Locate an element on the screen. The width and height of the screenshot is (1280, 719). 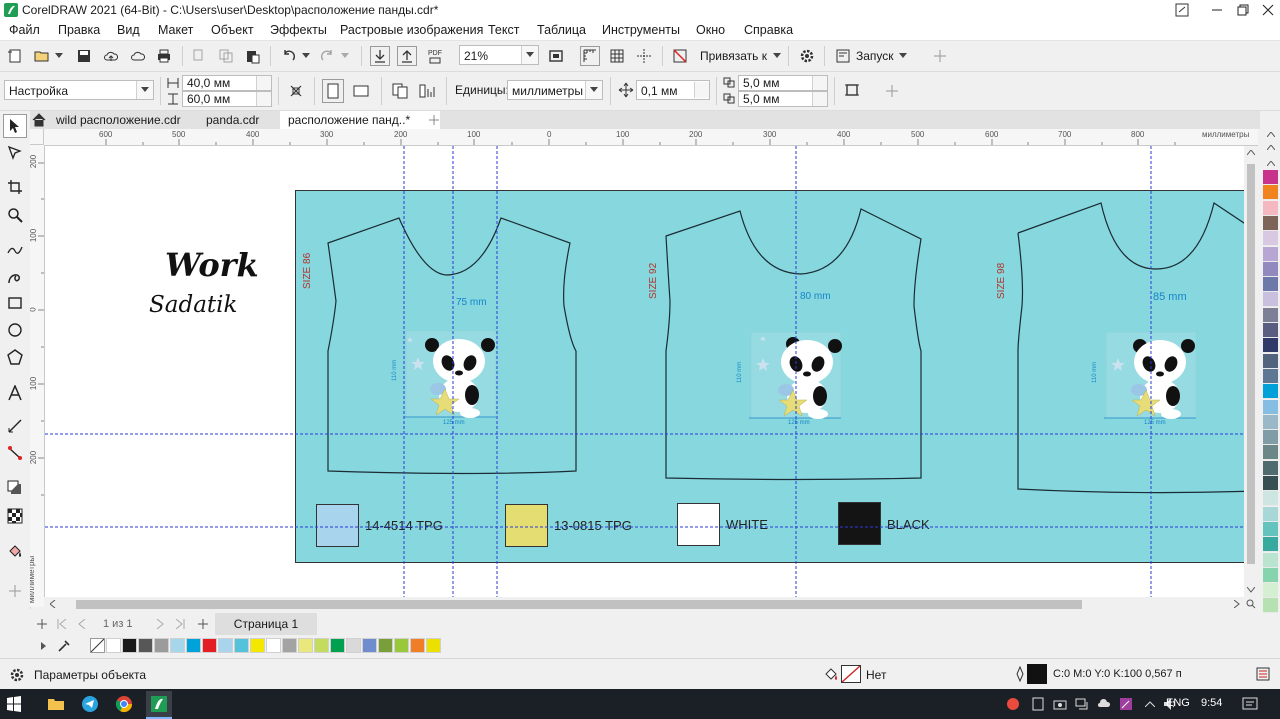
ruler-origin is located at coordinates (37, 137).